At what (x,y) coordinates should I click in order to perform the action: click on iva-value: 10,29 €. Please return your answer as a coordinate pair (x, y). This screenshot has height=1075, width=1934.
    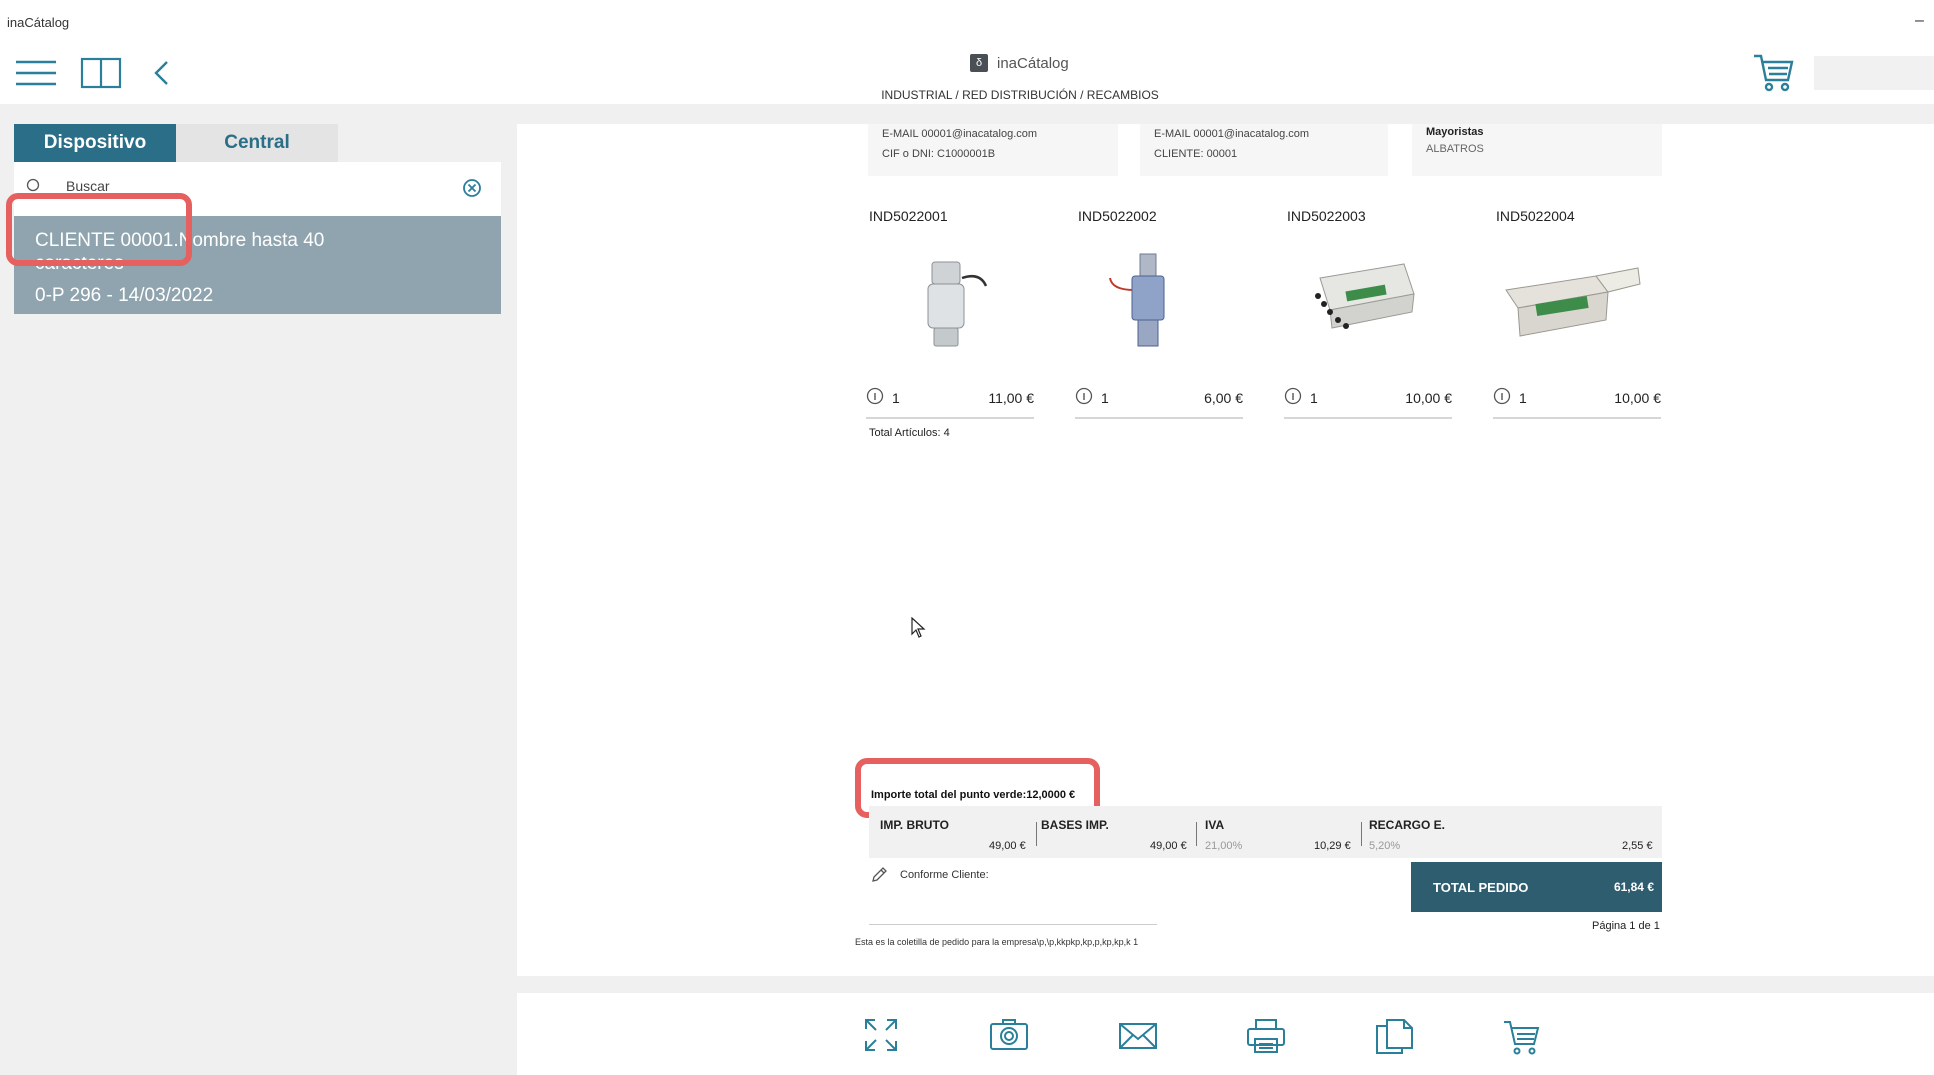
    Looking at the image, I should click on (1332, 846).